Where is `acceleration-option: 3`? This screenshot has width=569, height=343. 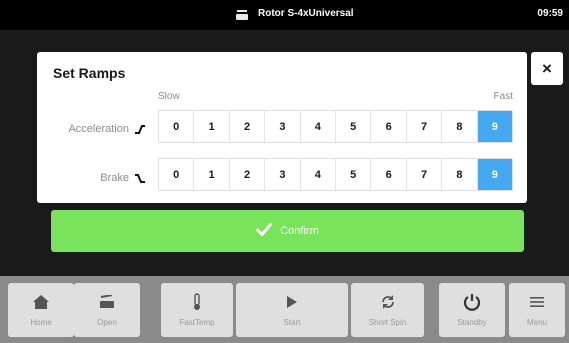
acceleration-option: 3 is located at coordinates (283, 126).